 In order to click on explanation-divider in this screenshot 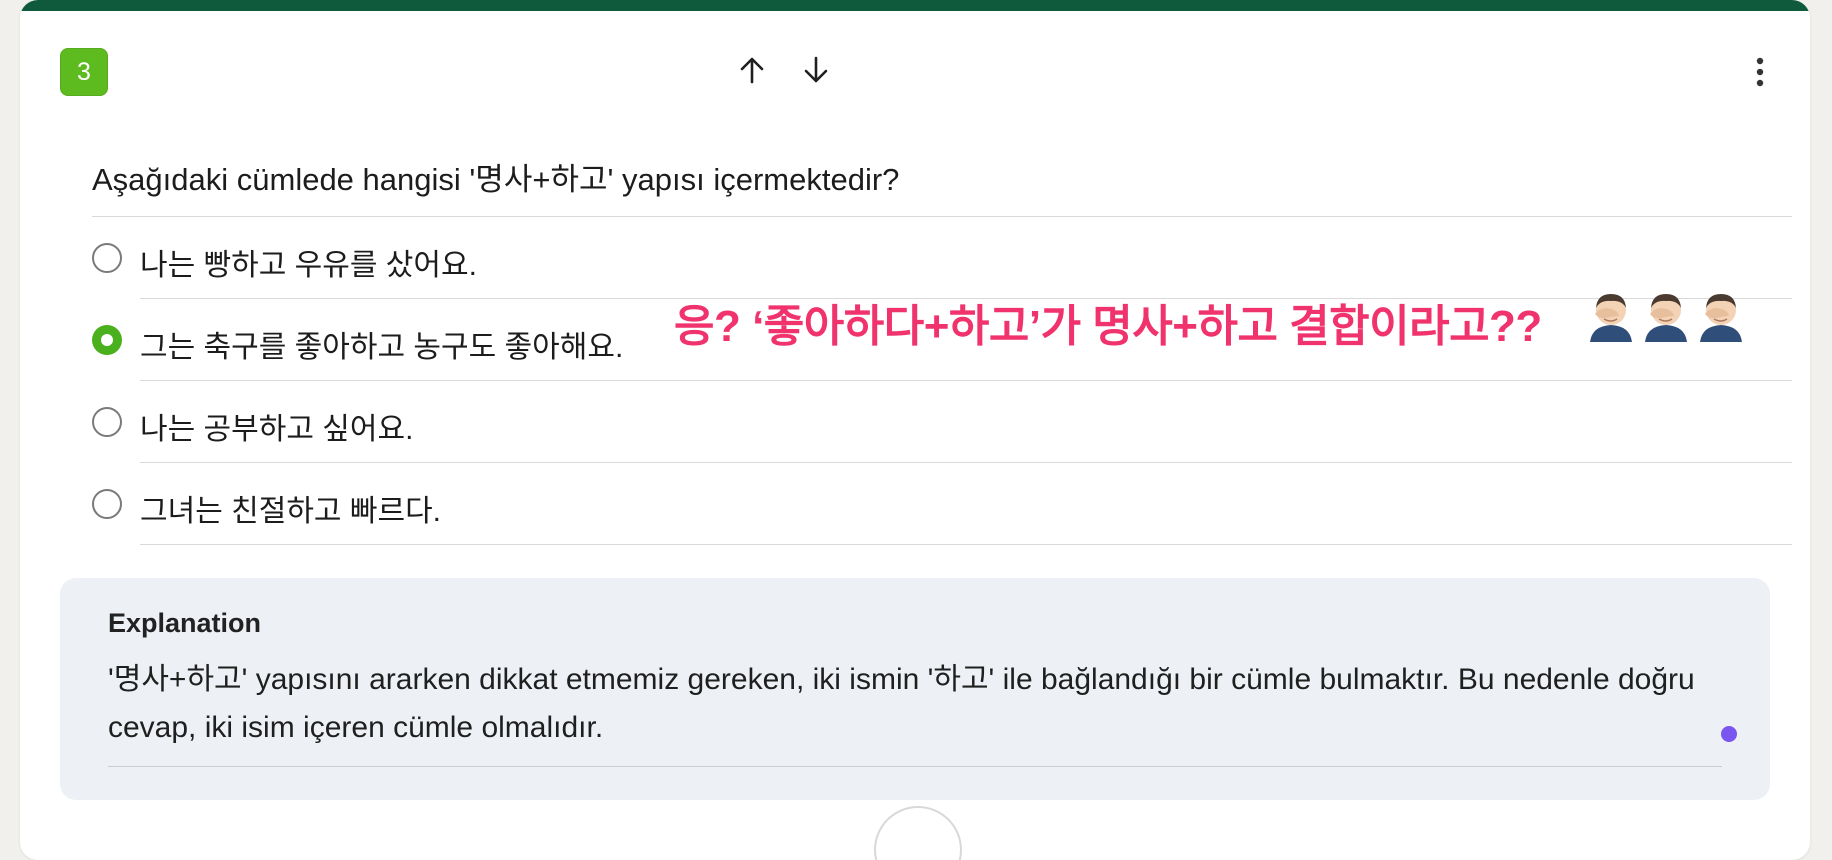, I will do `click(915, 766)`.